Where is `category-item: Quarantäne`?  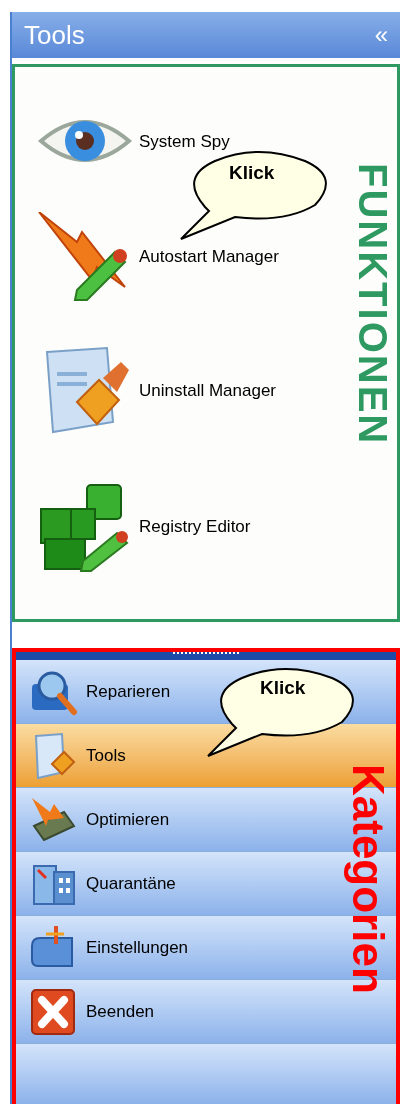
category-item: Quarantäne is located at coordinates (102, 883).